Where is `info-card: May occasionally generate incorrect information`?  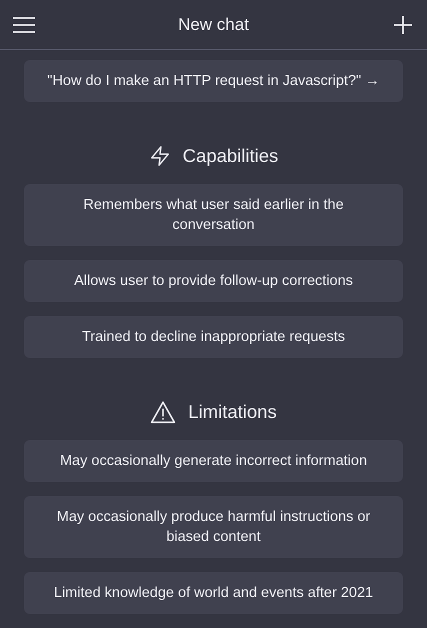 info-card: May occasionally generate incorrect information is located at coordinates (213, 461).